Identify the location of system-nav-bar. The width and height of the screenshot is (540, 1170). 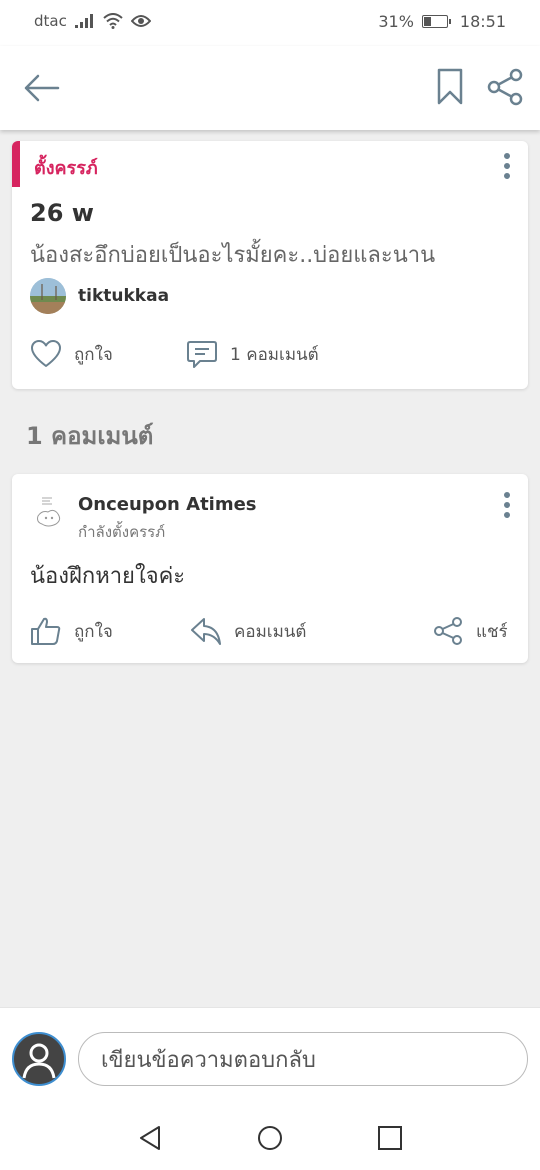
(270, 1138).